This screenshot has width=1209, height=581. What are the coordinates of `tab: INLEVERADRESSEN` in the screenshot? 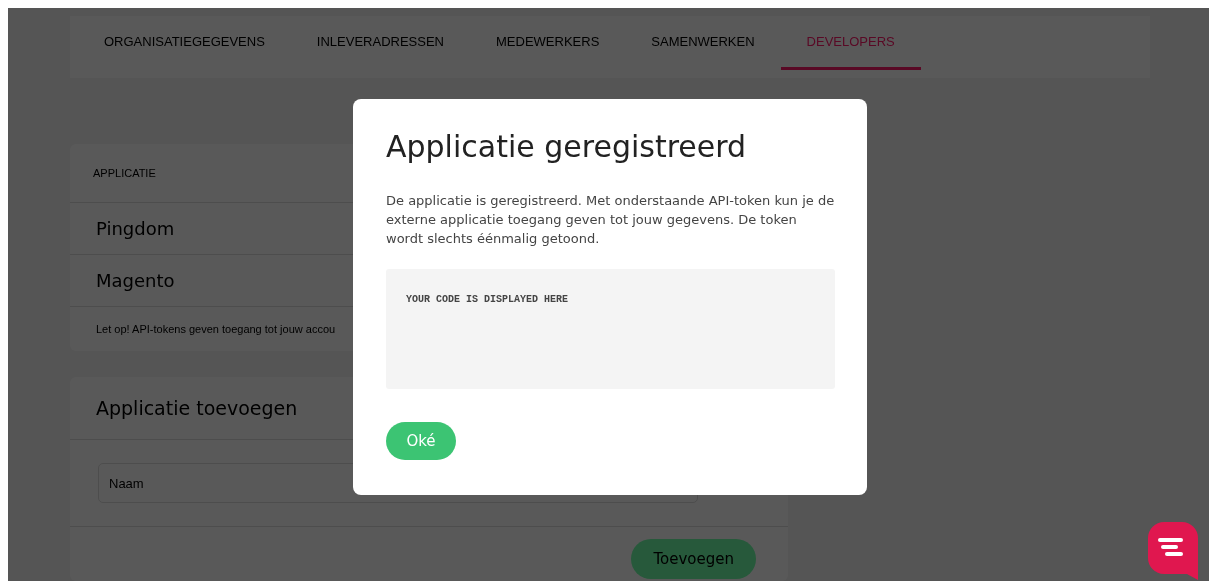 It's located at (380, 43).